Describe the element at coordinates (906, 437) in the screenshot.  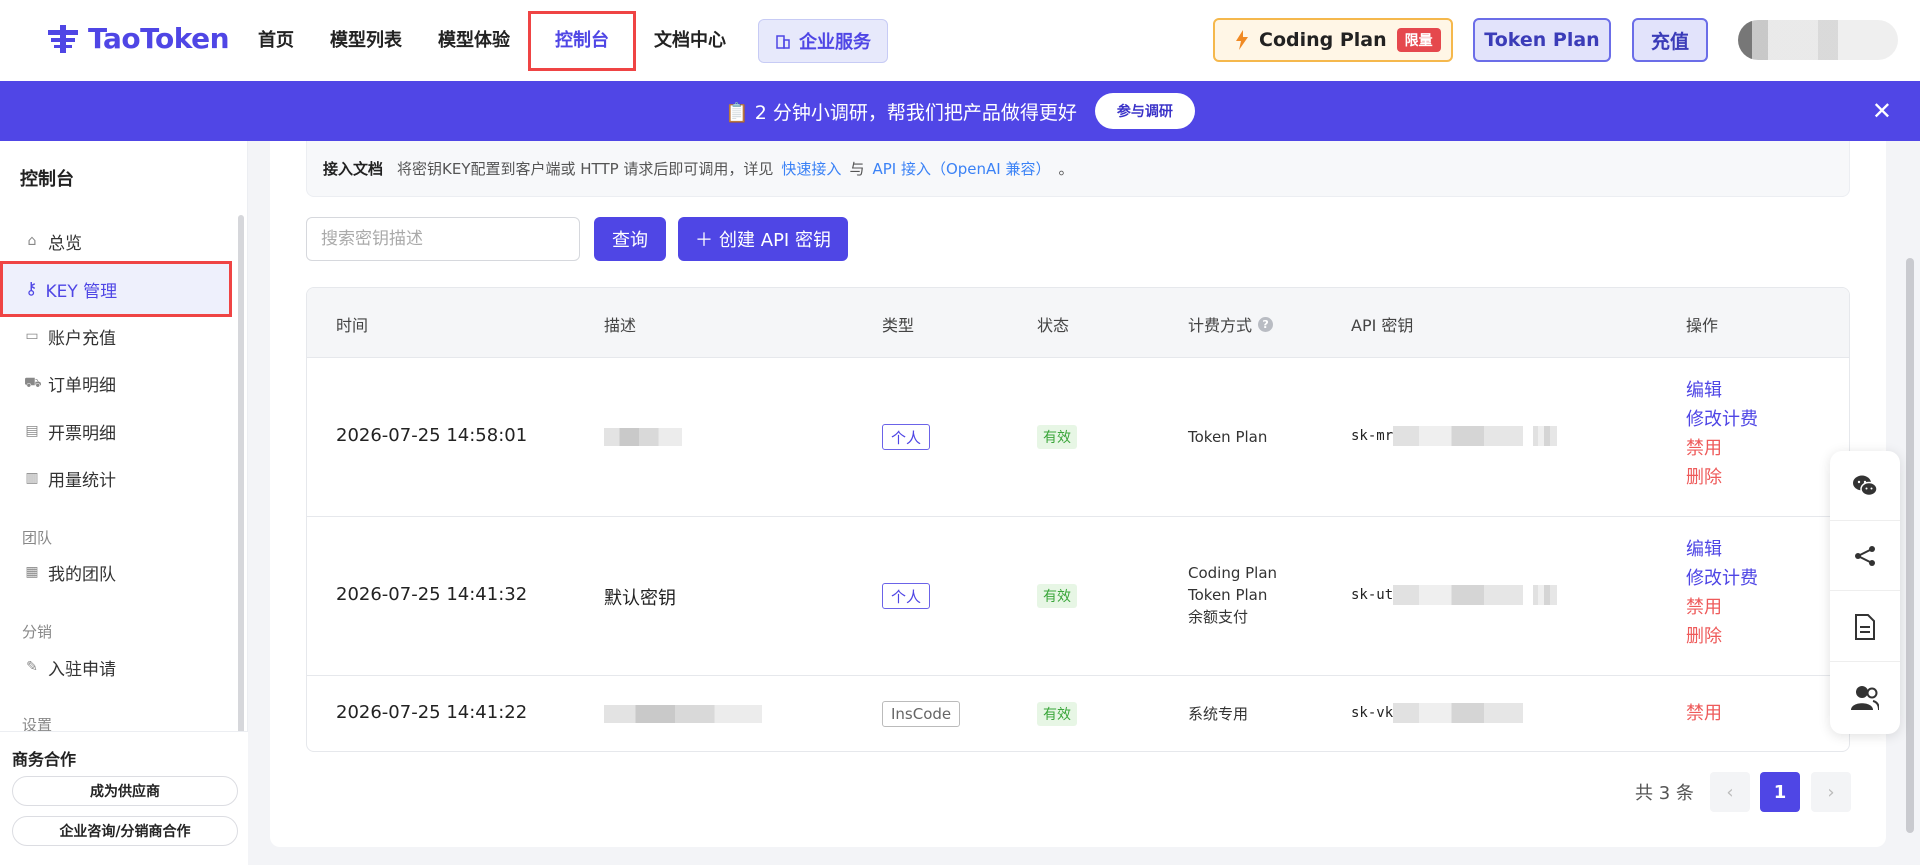
I see `type-tag: 个人` at that location.